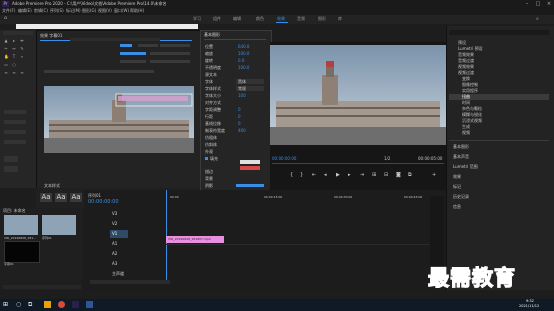  I want to click on workspace-color: 颜色, so click(260, 19).